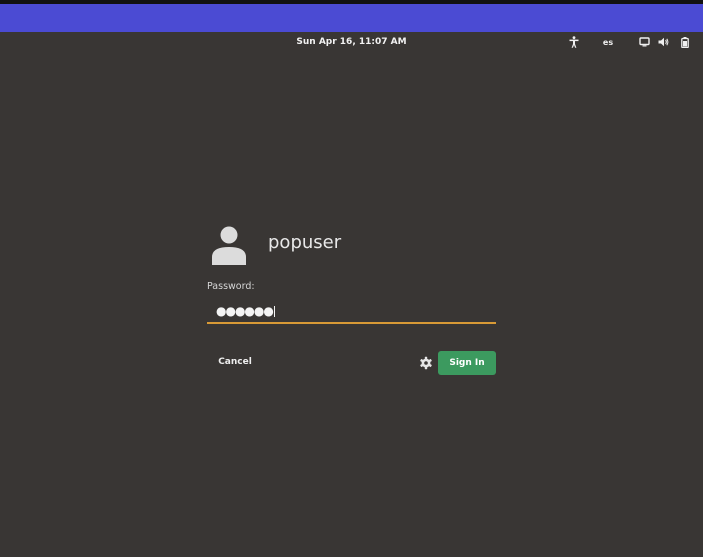 The image size is (703, 557). Describe the element at coordinates (305, 242) in the screenshot. I see `username-label: popuser` at that location.